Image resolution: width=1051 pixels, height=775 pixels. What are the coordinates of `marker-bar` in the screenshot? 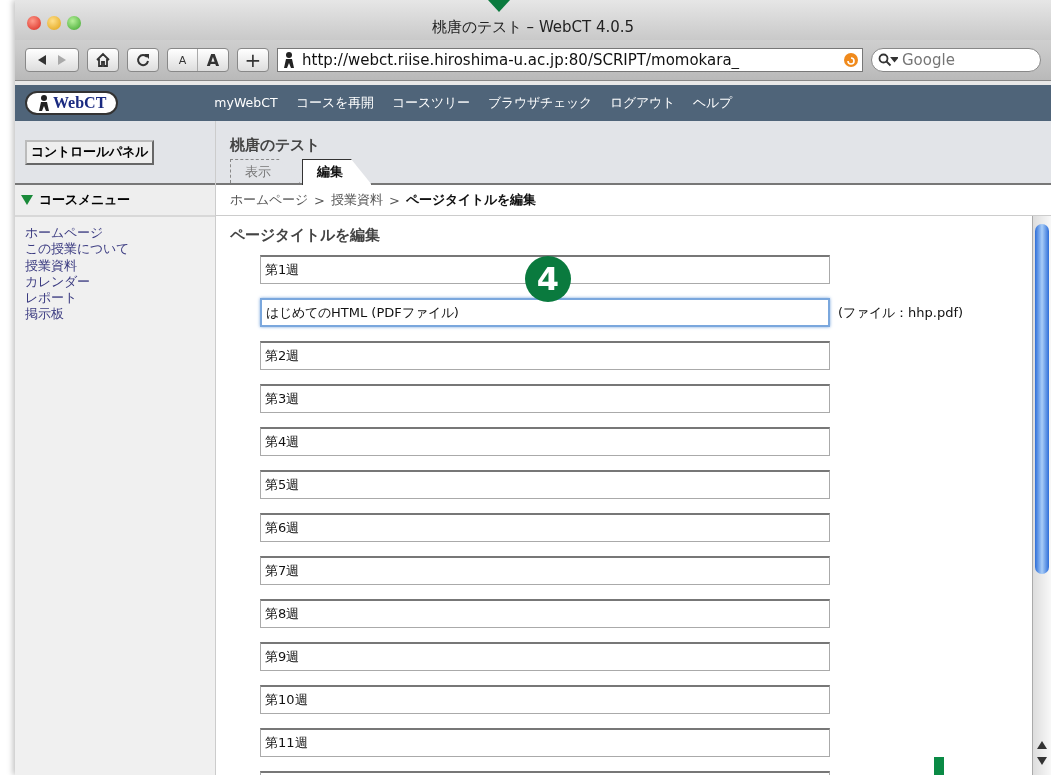 It's located at (939, 766).